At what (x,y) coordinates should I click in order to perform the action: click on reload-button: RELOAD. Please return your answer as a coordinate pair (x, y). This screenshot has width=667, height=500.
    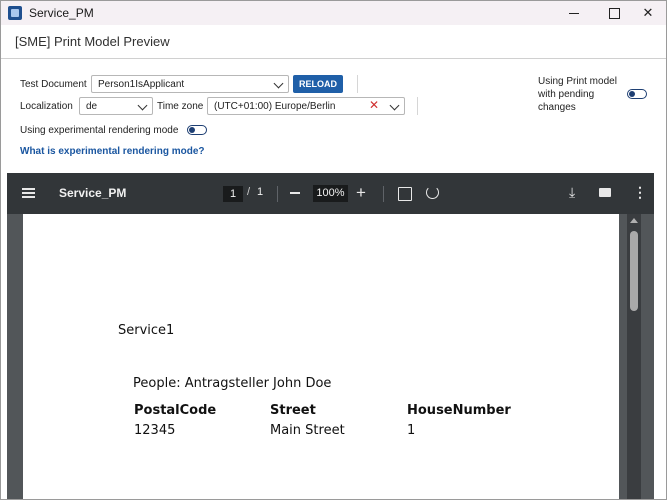
    Looking at the image, I should click on (318, 84).